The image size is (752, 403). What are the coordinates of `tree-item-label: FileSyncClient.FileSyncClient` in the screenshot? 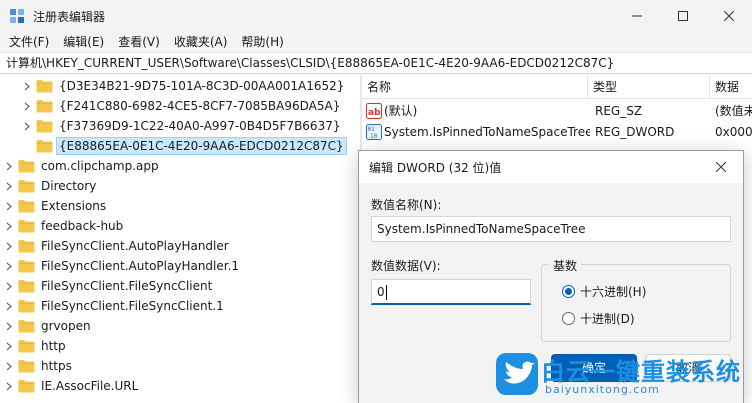 It's located at (127, 286).